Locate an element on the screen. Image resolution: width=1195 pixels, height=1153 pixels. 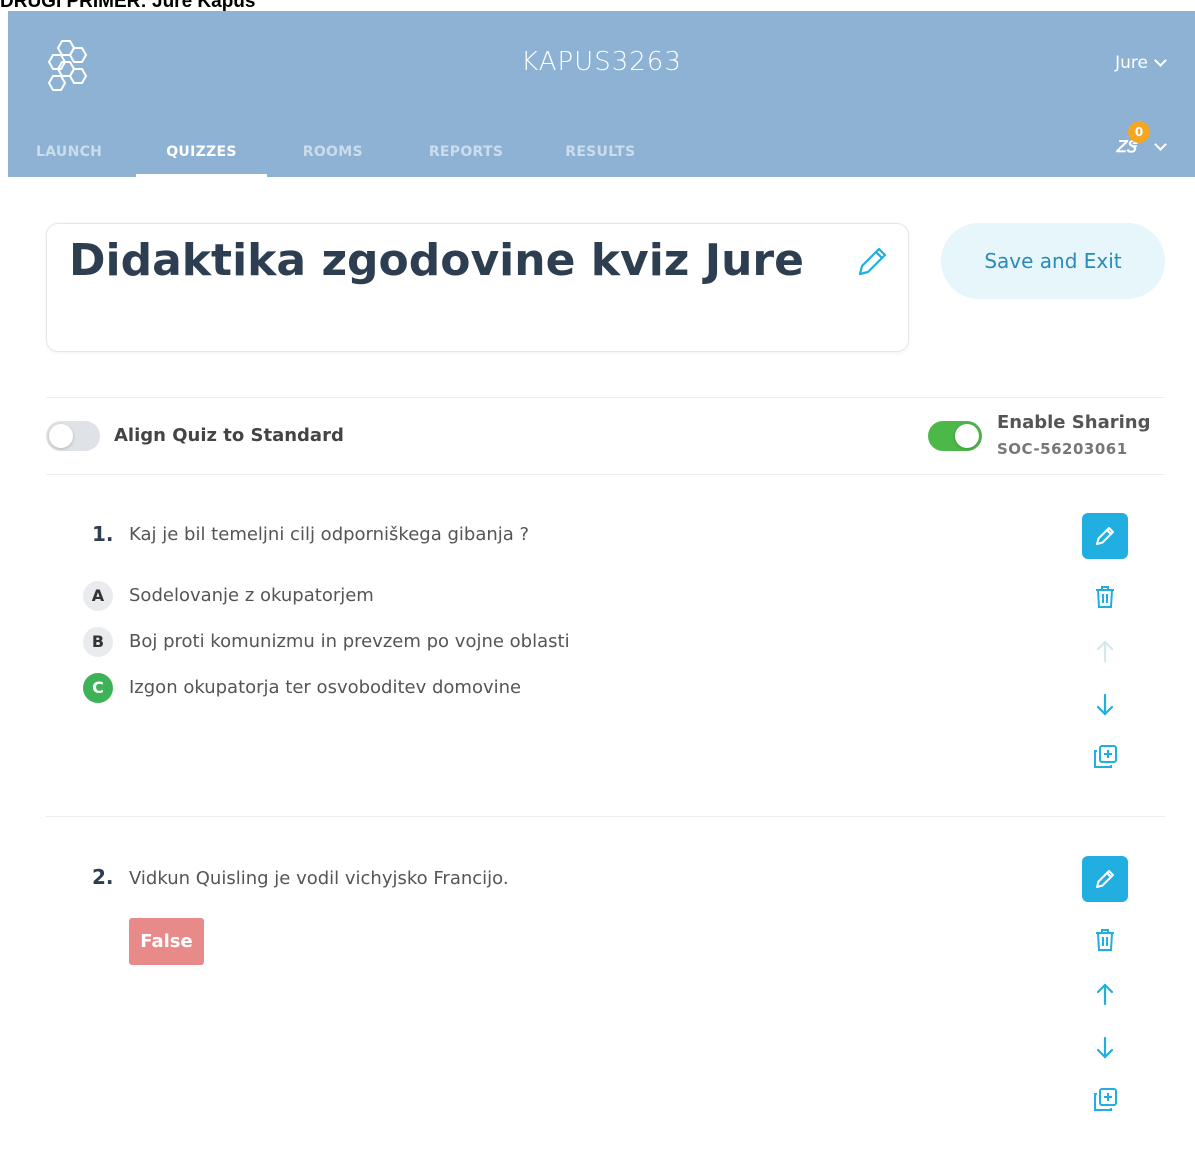
question-number: 2. is located at coordinates (103, 877).